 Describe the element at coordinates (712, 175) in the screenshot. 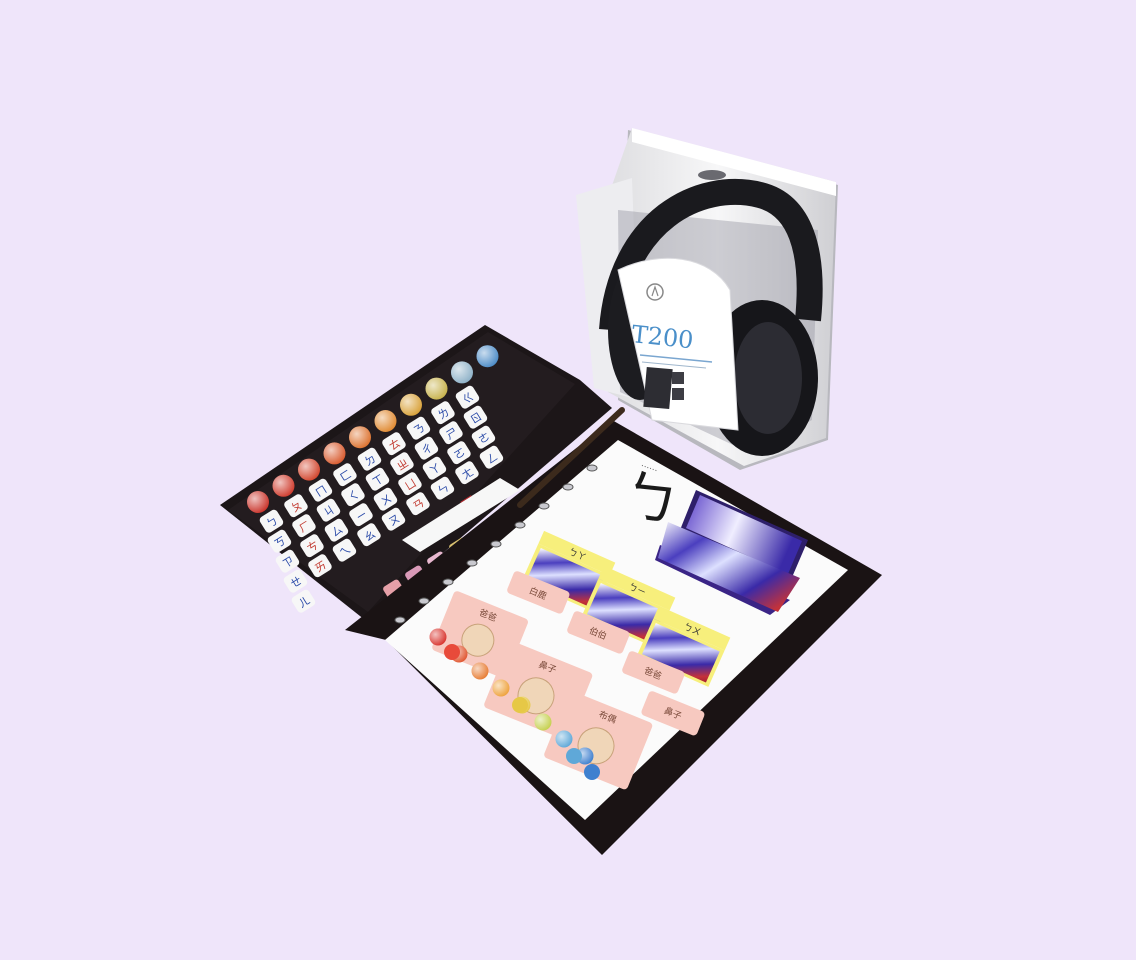

I see `hanger-hole` at that location.